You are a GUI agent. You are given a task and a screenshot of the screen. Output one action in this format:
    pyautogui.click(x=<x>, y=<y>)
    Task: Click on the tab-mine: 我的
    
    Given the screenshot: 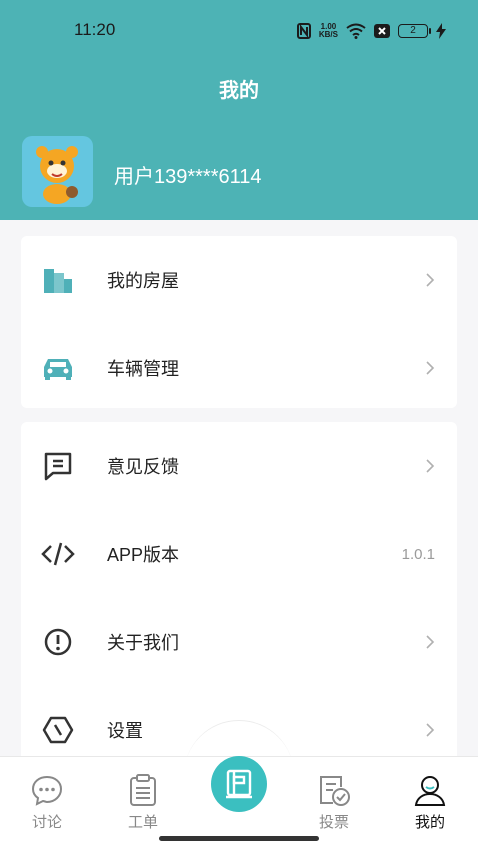 What is the action you would take?
    pyautogui.click(x=430, y=802)
    